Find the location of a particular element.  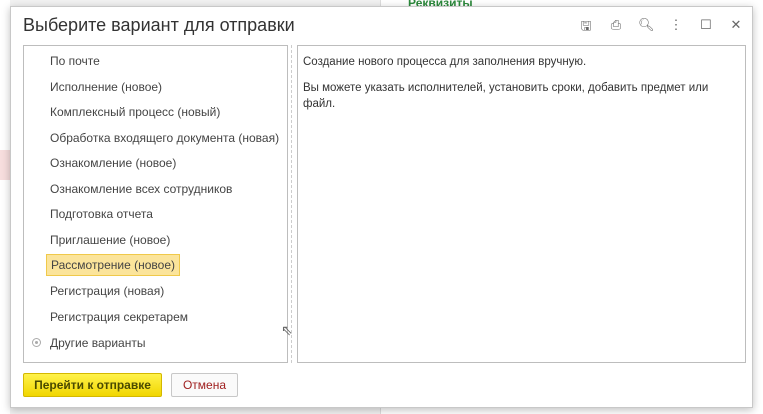

list-item: Обработка входящего документа (новая) is located at coordinates (164, 138).